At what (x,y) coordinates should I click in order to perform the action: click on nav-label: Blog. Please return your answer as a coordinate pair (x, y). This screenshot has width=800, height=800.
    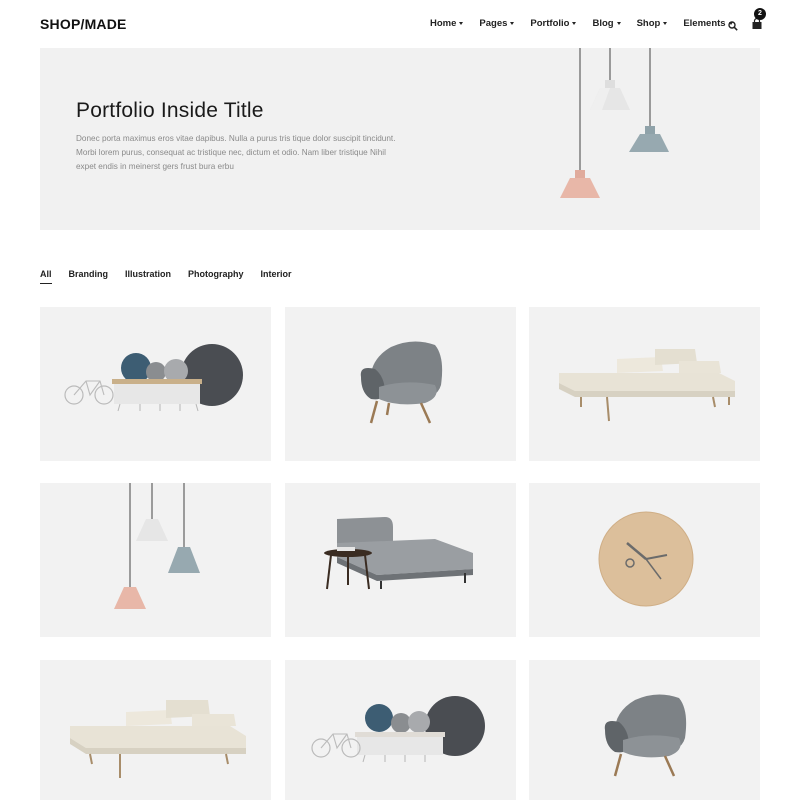
    Looking at the image, I should click on (603, 23).